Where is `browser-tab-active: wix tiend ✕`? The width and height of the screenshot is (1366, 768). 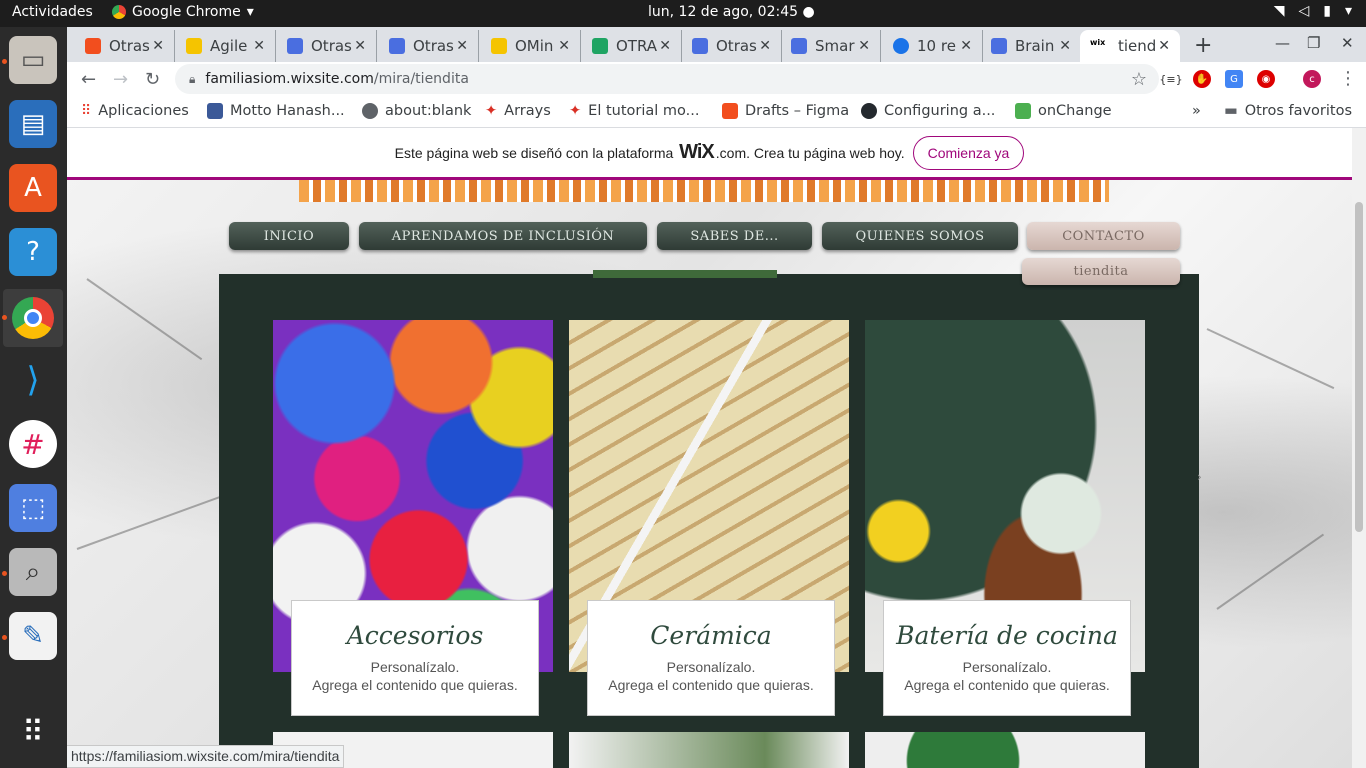
browser-tab-active: wix tiend ✕ is located at coordinates (1130, 46).